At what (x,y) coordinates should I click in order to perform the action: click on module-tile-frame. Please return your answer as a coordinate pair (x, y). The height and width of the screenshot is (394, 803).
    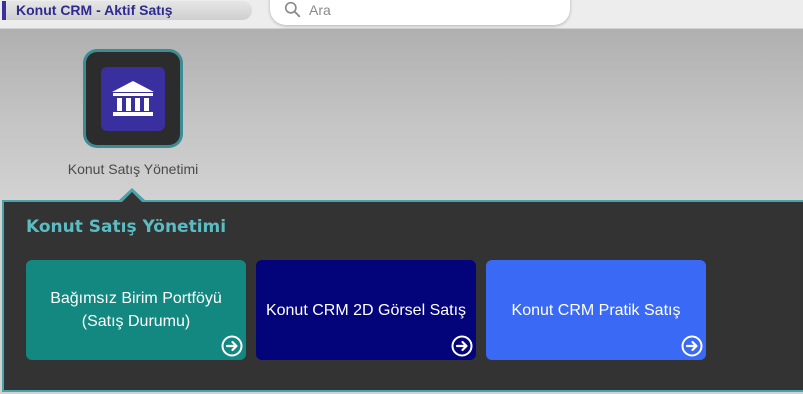
    Looking at the image, I should click on (133, 98).